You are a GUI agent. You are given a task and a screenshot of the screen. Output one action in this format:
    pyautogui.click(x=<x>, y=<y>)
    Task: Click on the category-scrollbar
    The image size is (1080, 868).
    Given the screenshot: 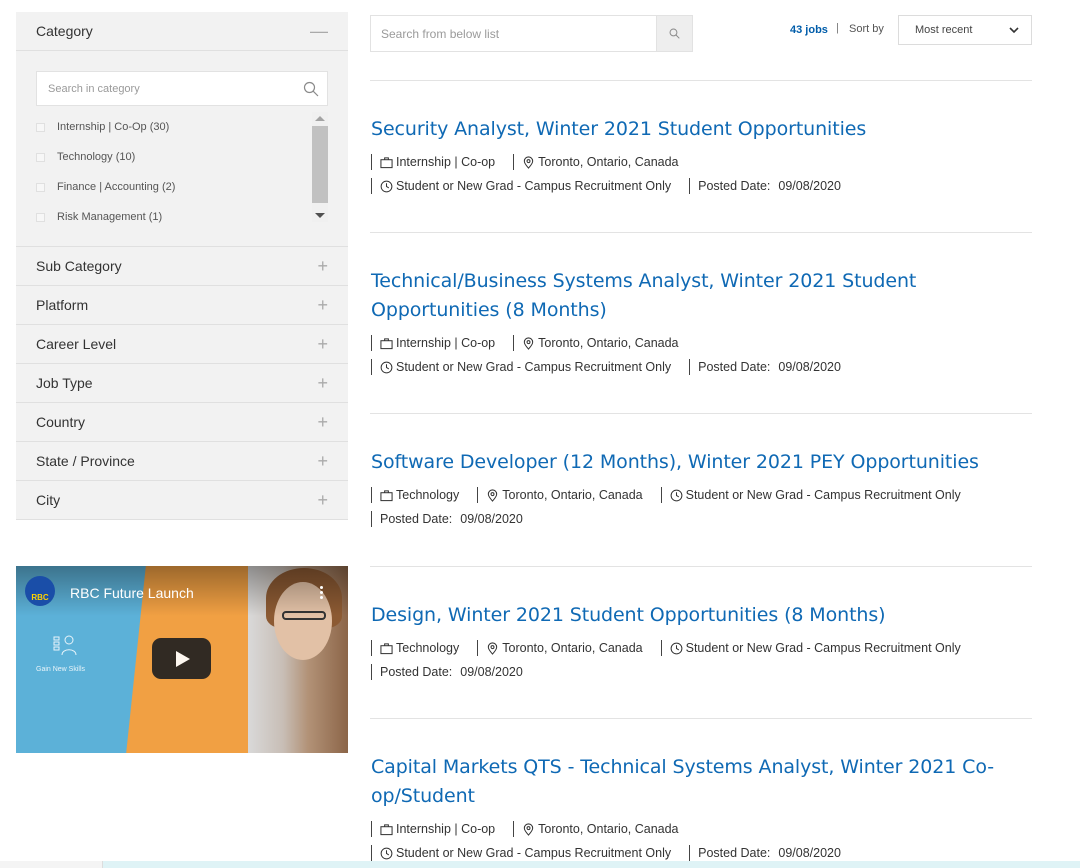 What is the action you would take?
    pyautogui.click(x=320, y=167)
    